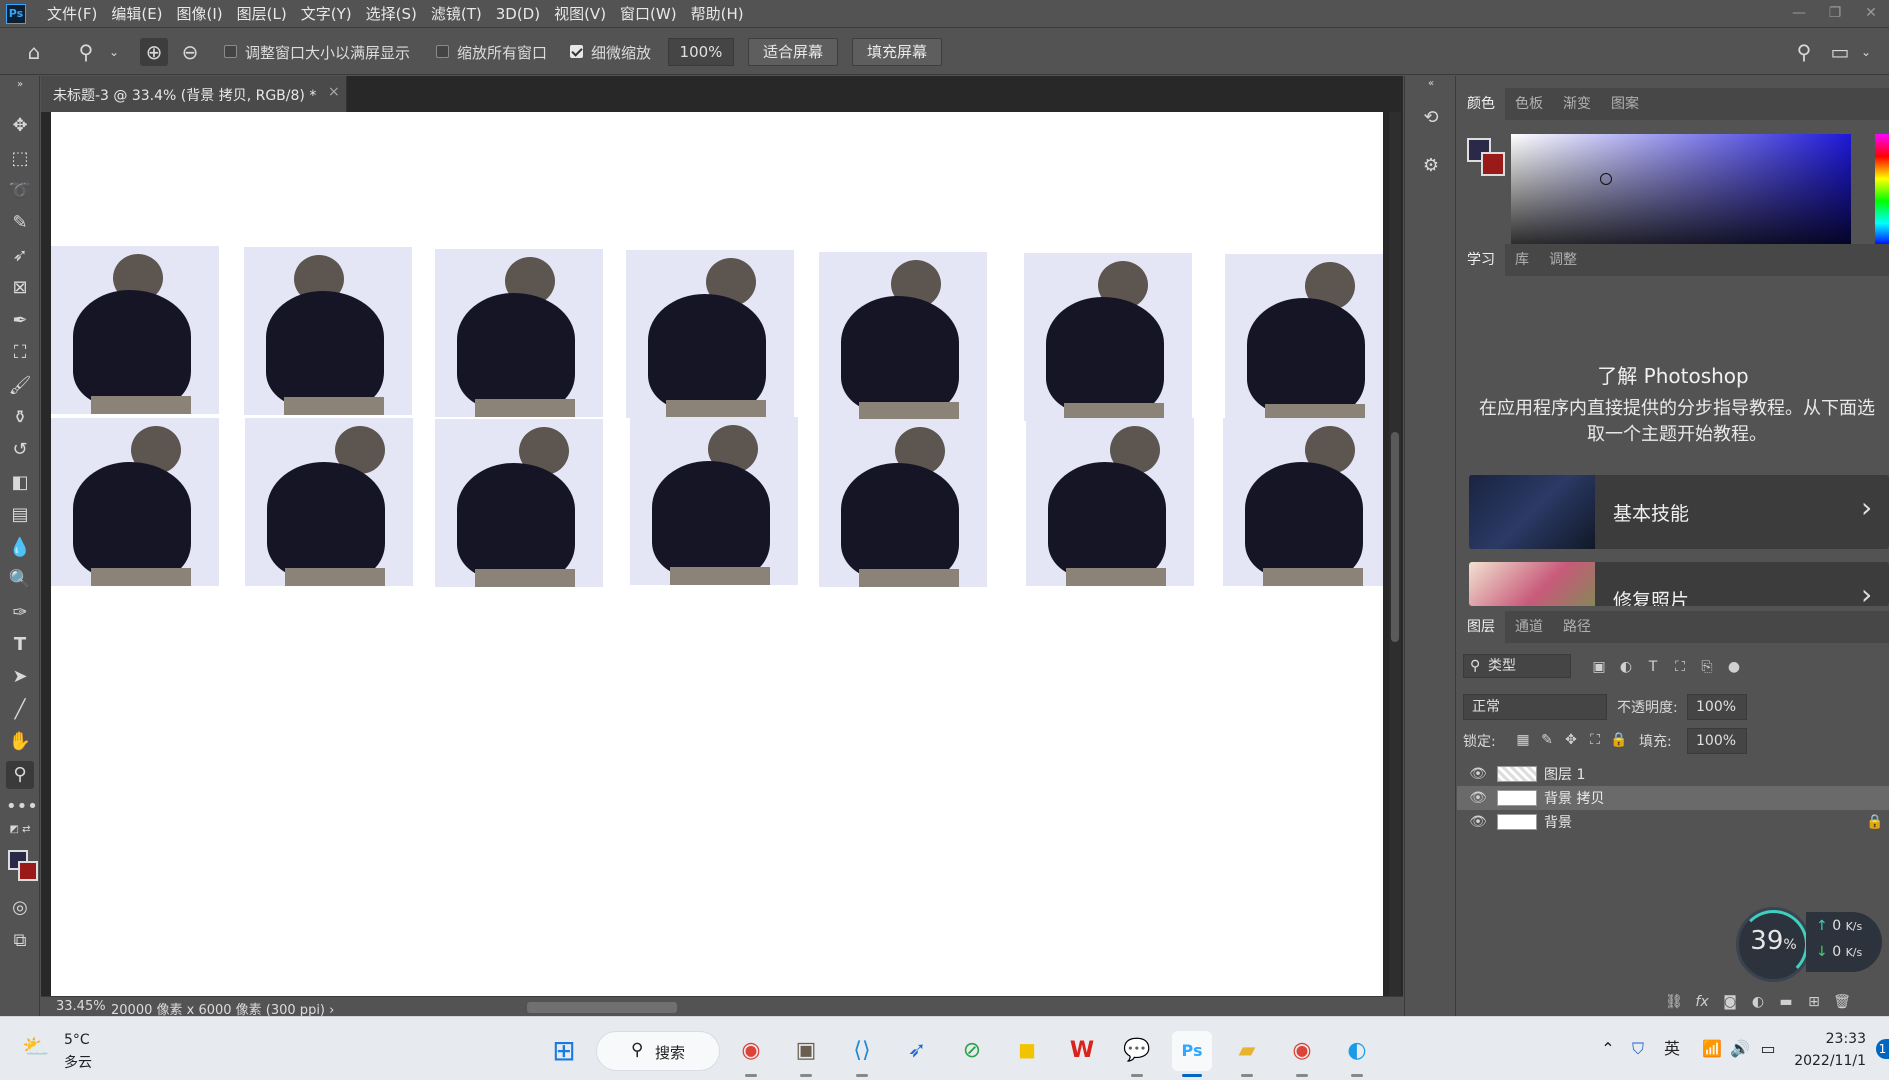 This screenshot has width=1889, height=1080. Describe the element at coordinates (20, 386) in the screenshot. I see `brush-tool-icon: 🖌` at that location.